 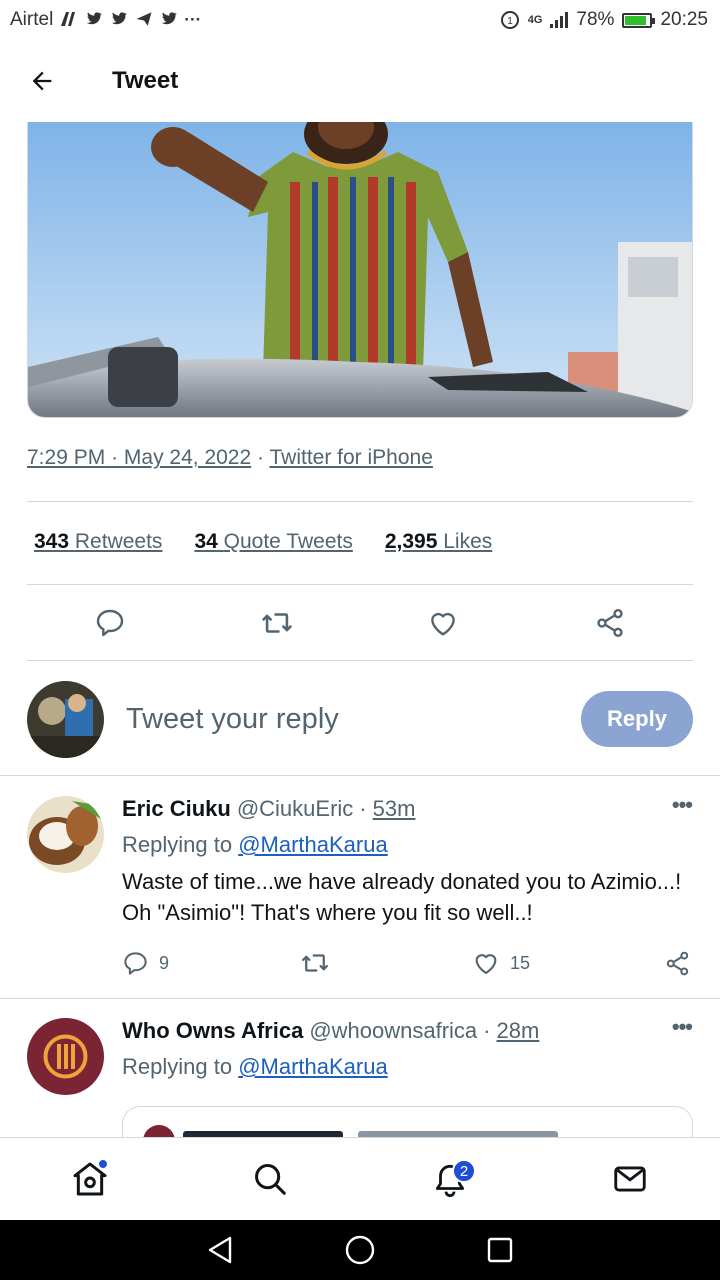 I want to click on share-button, so click(x=610, y=623).